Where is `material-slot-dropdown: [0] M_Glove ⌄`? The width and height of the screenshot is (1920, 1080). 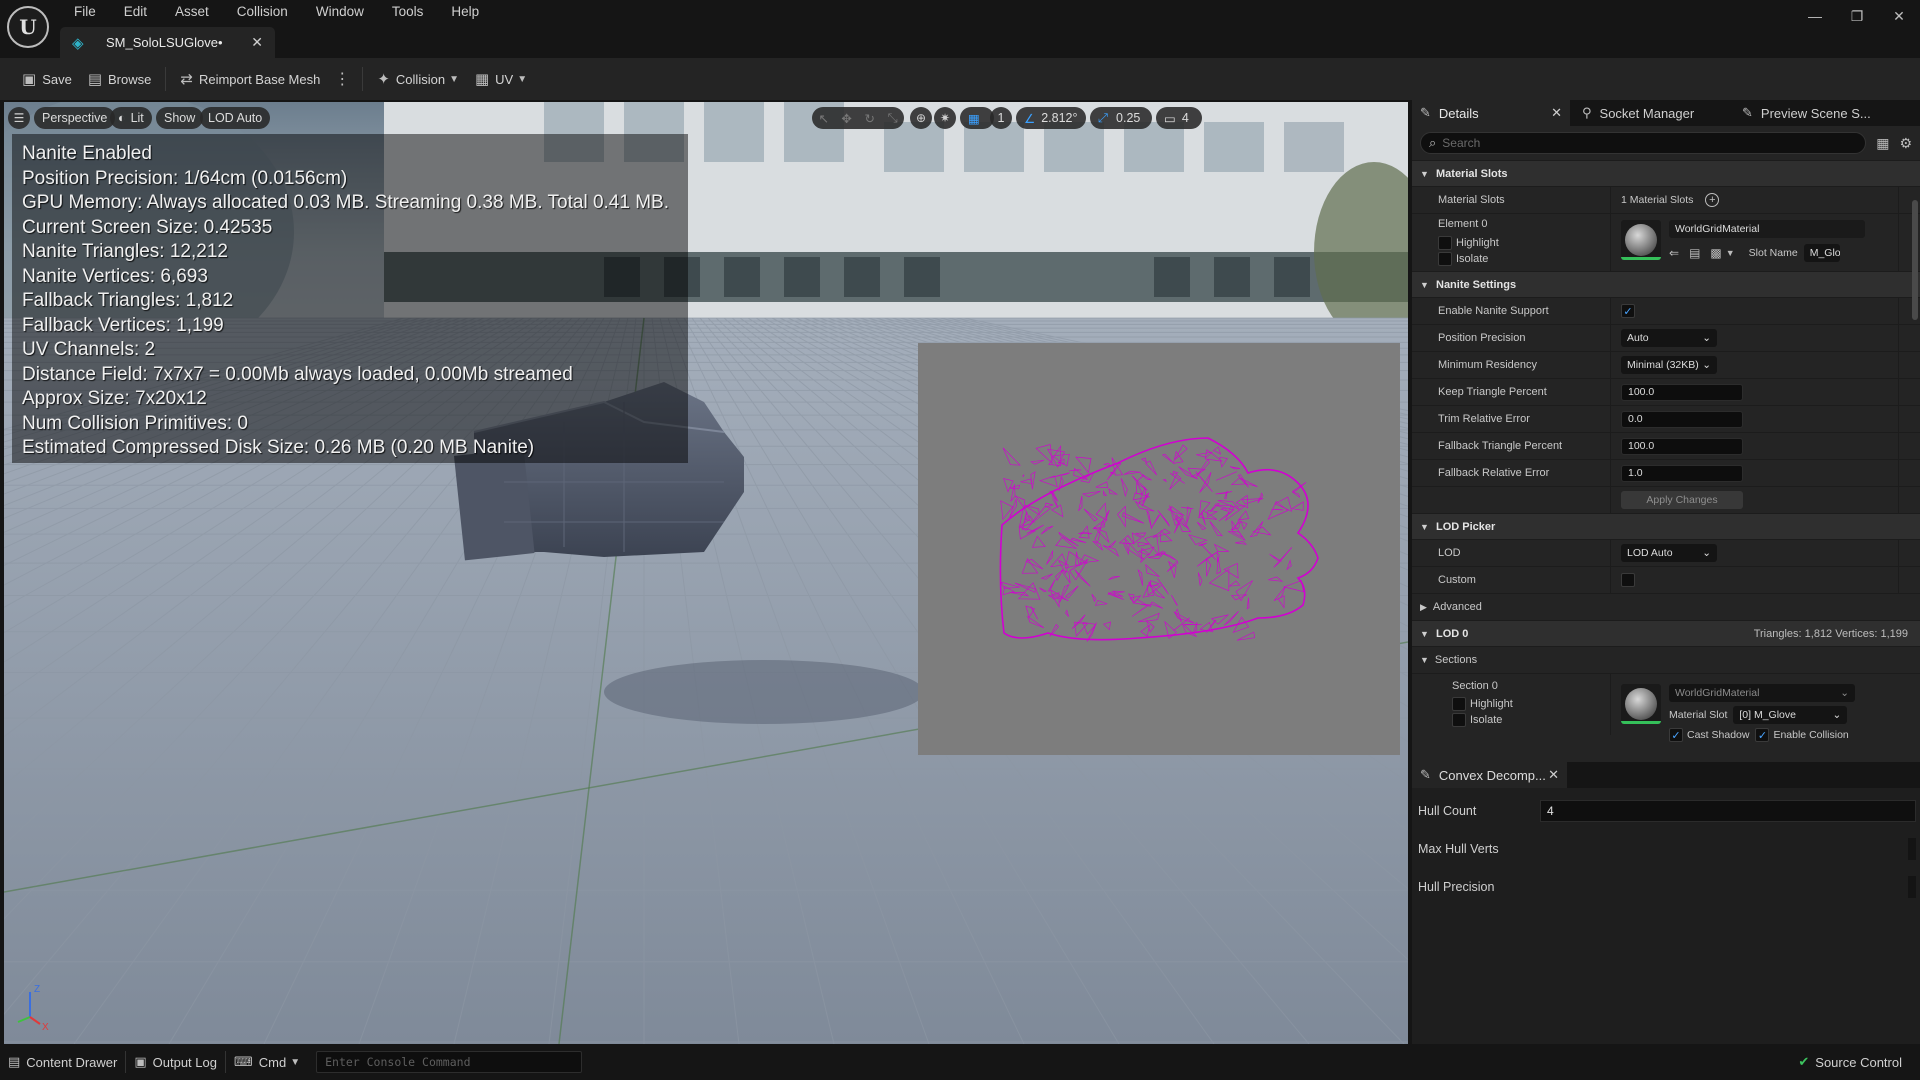 material-slot-dropdown: [0] M_Glove ⌄ is located at coordinates (1790, 715).